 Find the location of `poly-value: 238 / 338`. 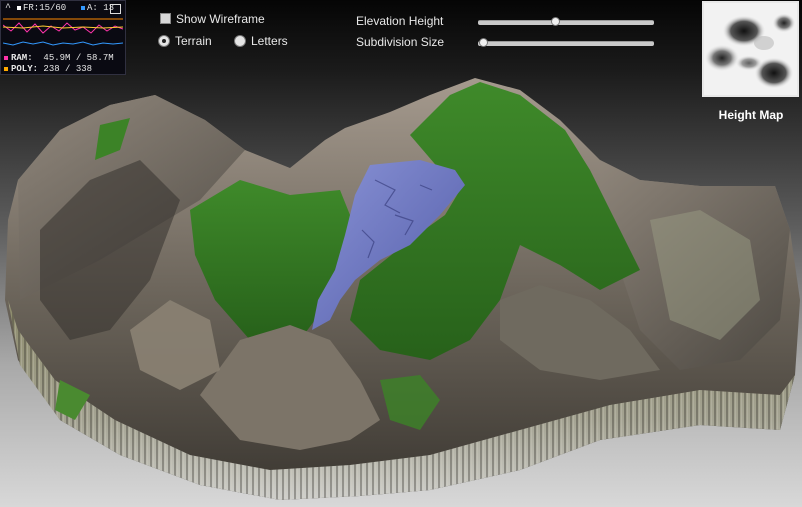

poly-value: 238 / 338 is located at coordinates (68, 69).